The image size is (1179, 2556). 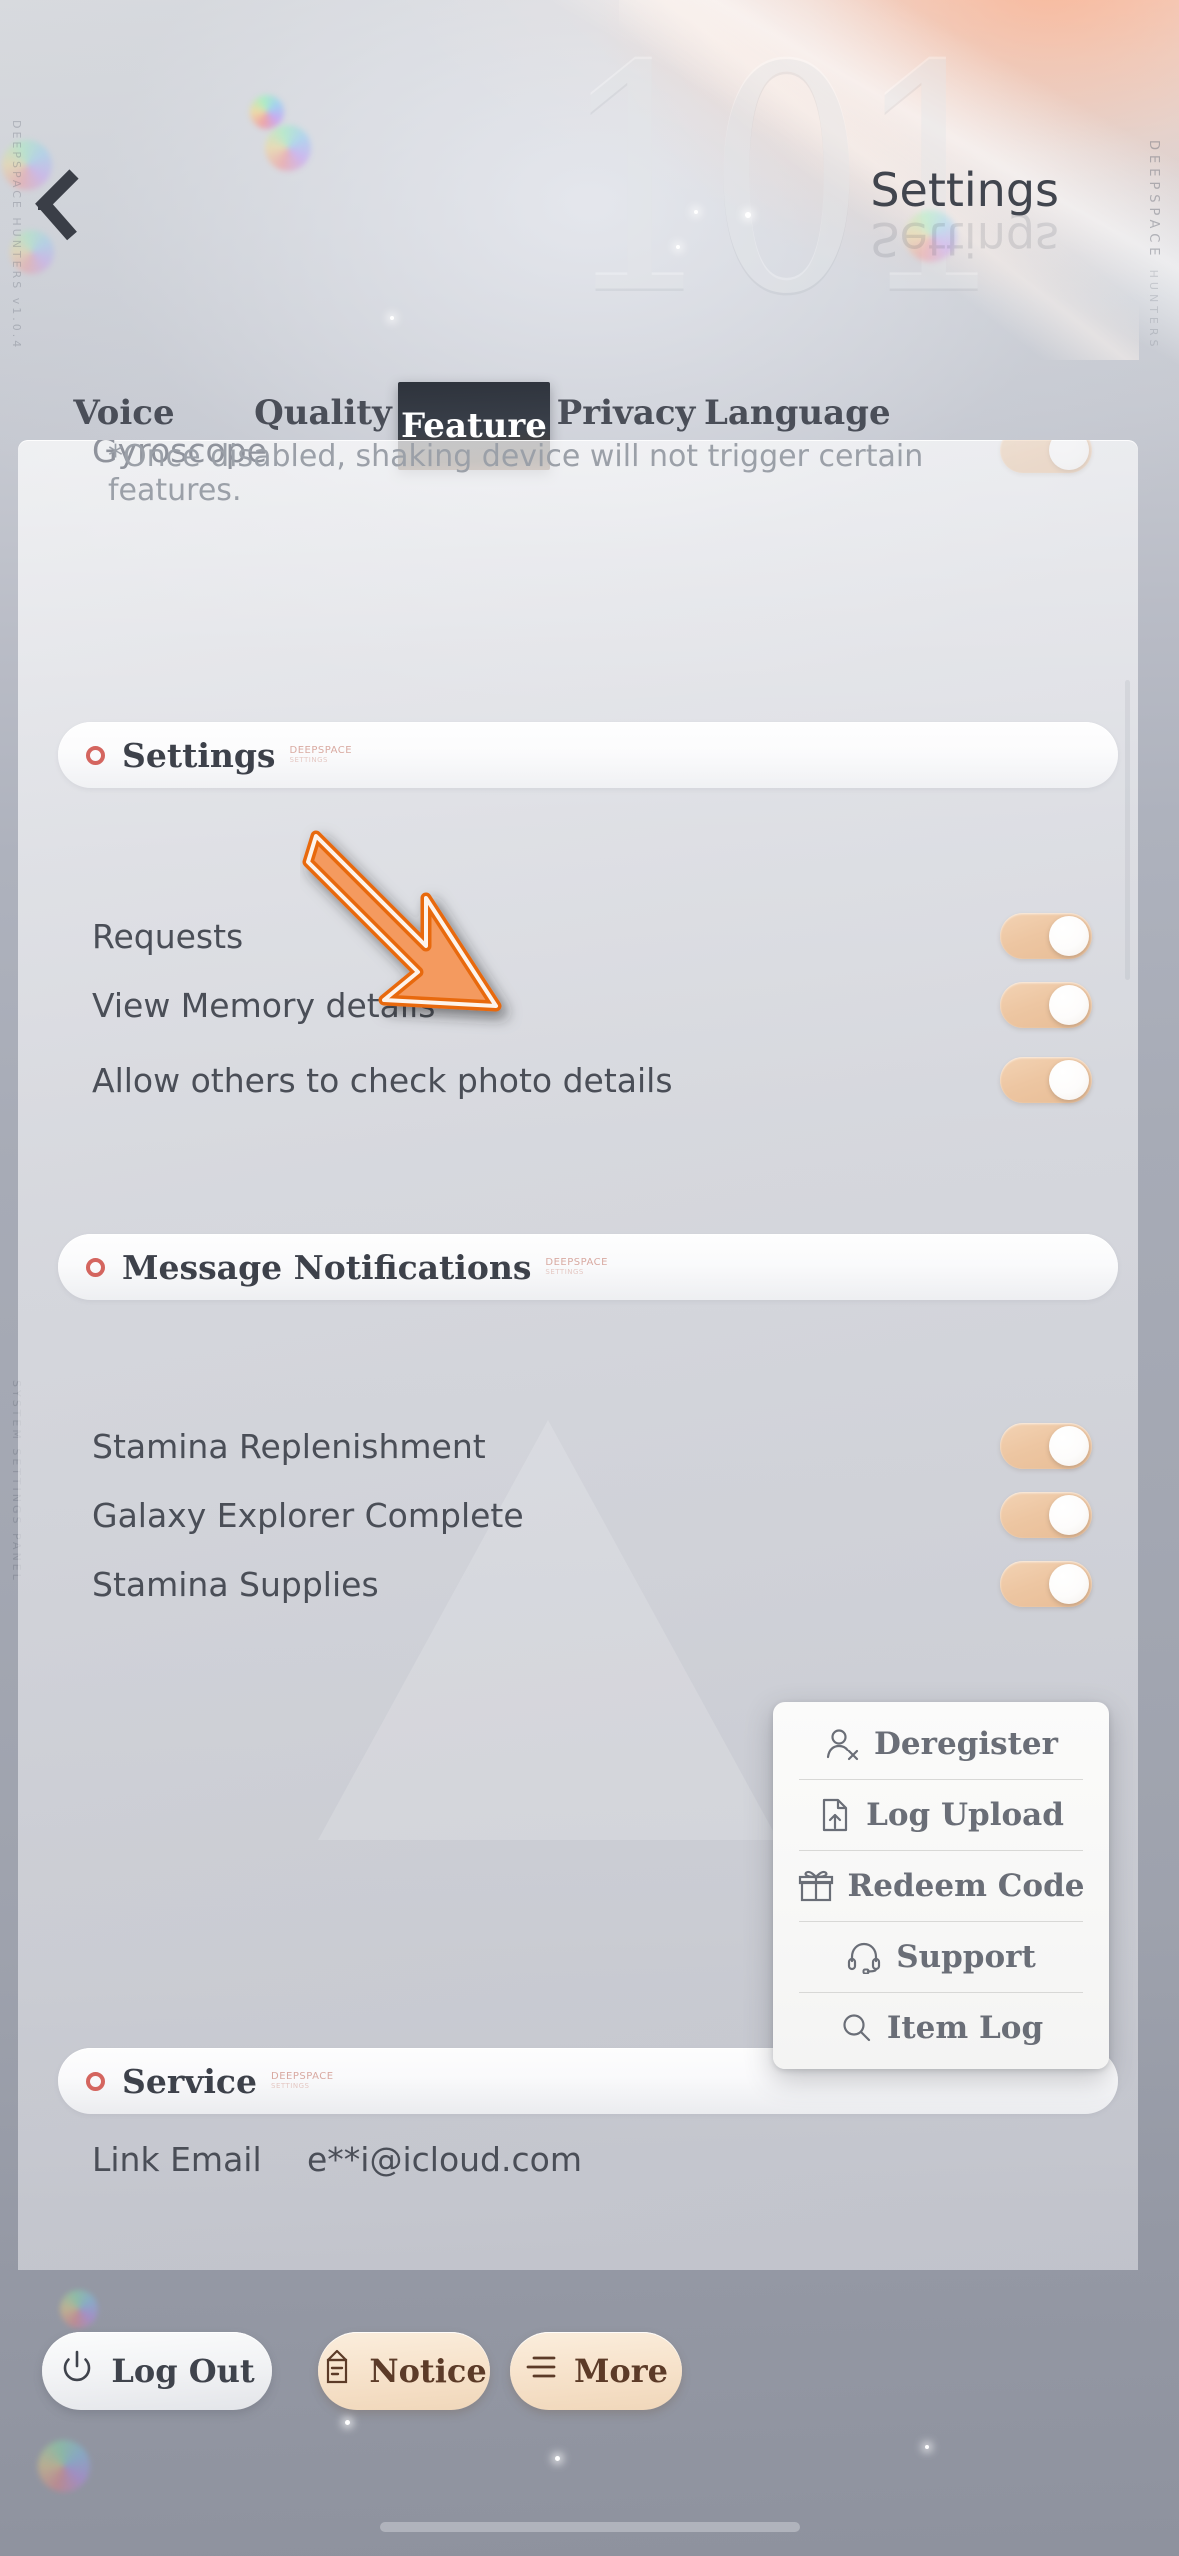 I want to click on back-chevron-icon, so click(x=57, y=205).